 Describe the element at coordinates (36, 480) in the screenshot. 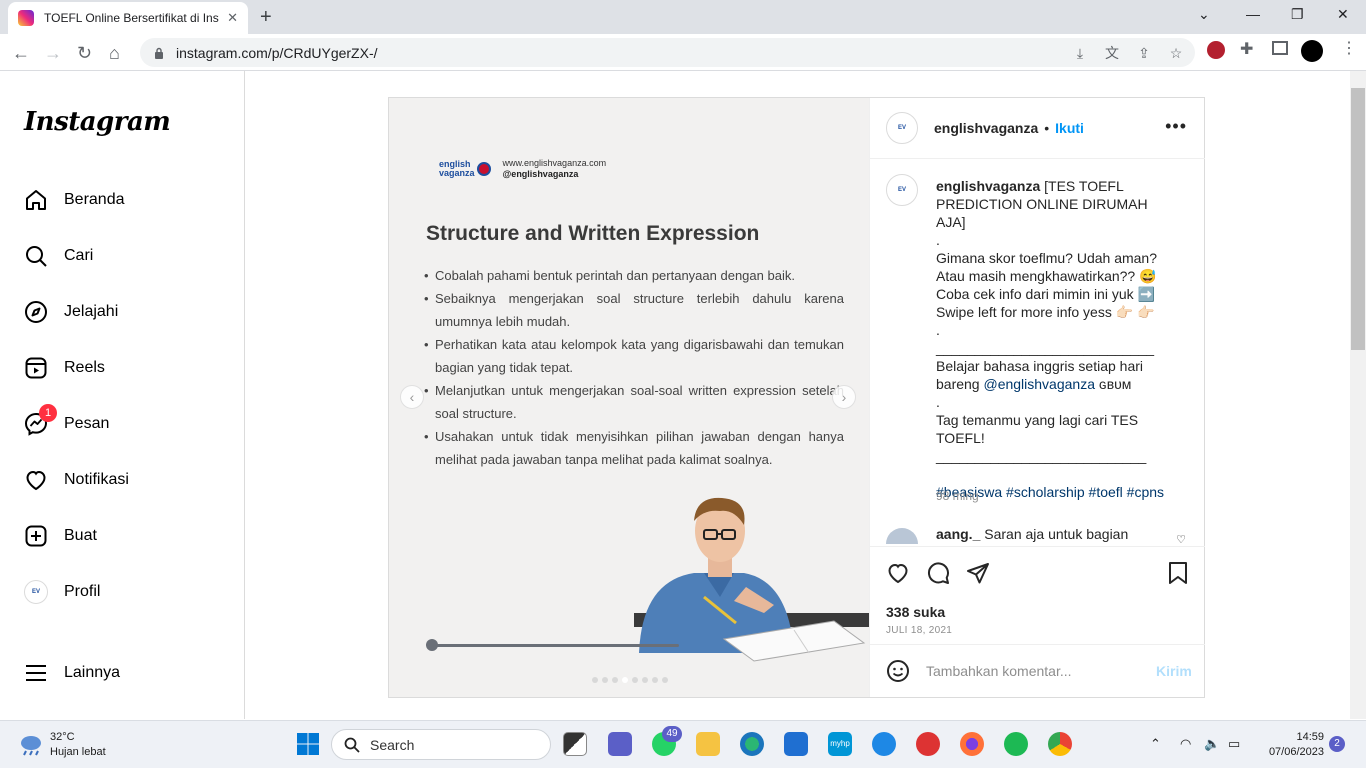

I see `heart-icon` at that location.